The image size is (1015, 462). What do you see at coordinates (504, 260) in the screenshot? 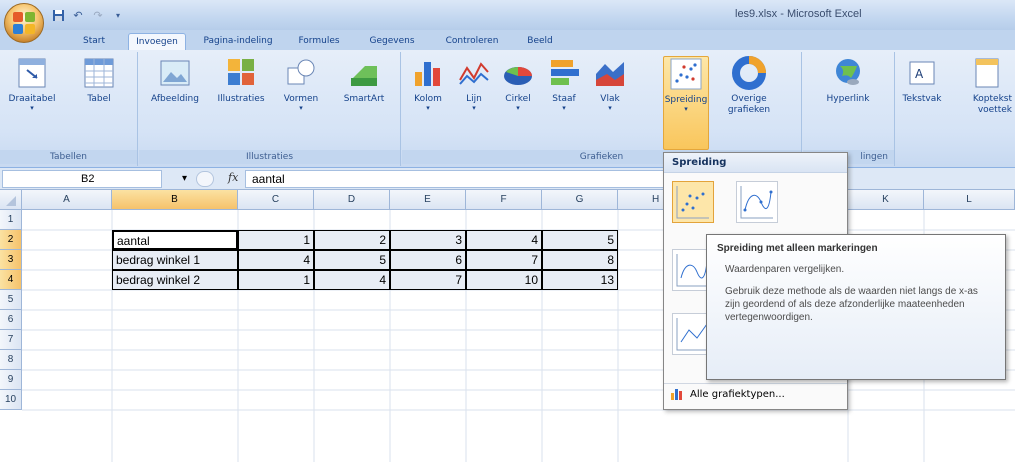
I see `cell-f3: 7` at bounding box center [504, 260].